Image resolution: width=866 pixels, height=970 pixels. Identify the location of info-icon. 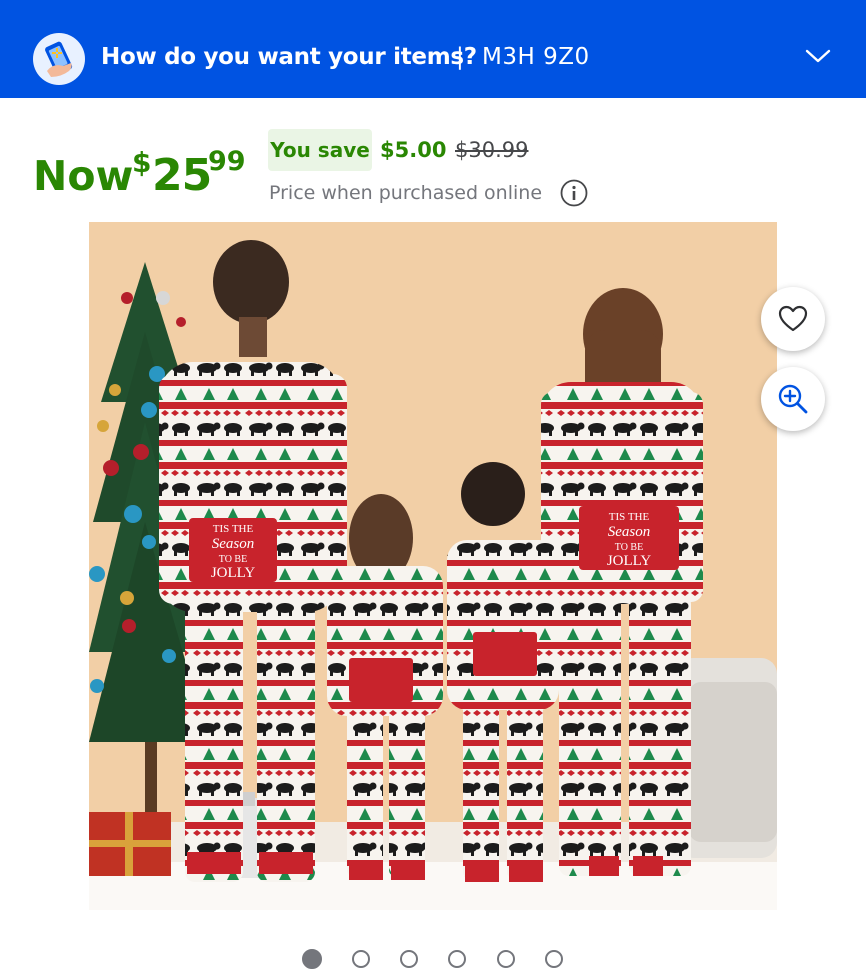
(574, 193).